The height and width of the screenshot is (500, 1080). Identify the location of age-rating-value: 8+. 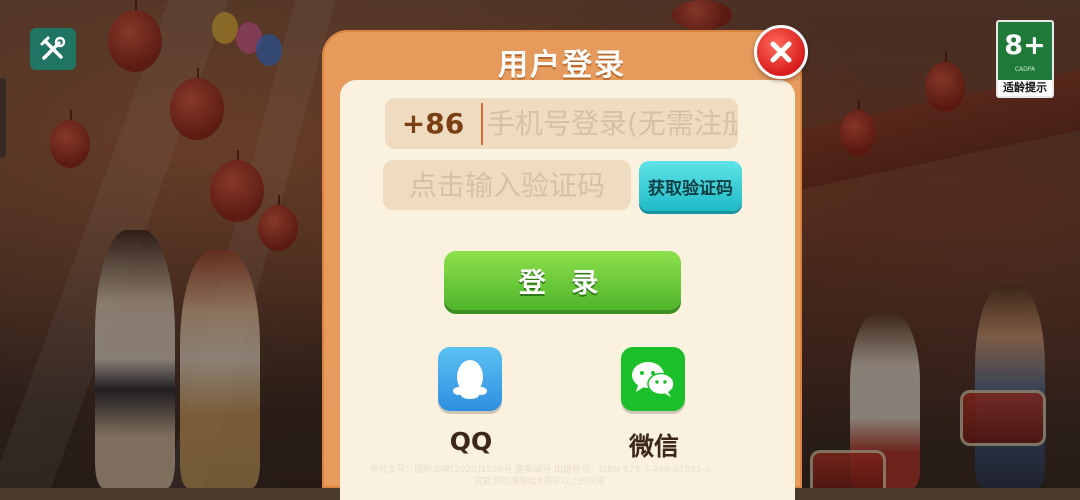
(1025, 45).